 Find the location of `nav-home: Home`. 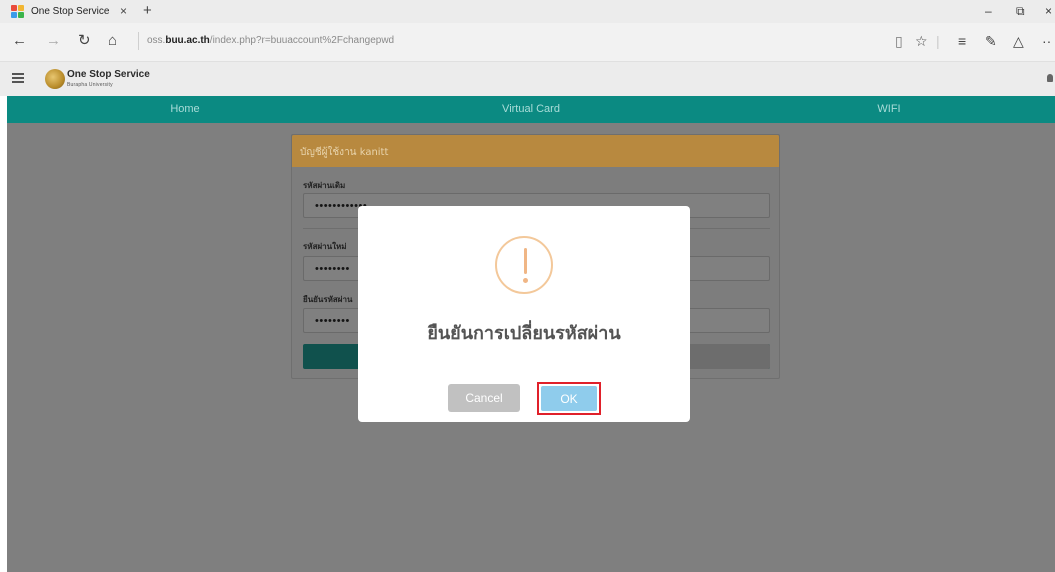

nav-home: Home is located at coordinates (184, 109).